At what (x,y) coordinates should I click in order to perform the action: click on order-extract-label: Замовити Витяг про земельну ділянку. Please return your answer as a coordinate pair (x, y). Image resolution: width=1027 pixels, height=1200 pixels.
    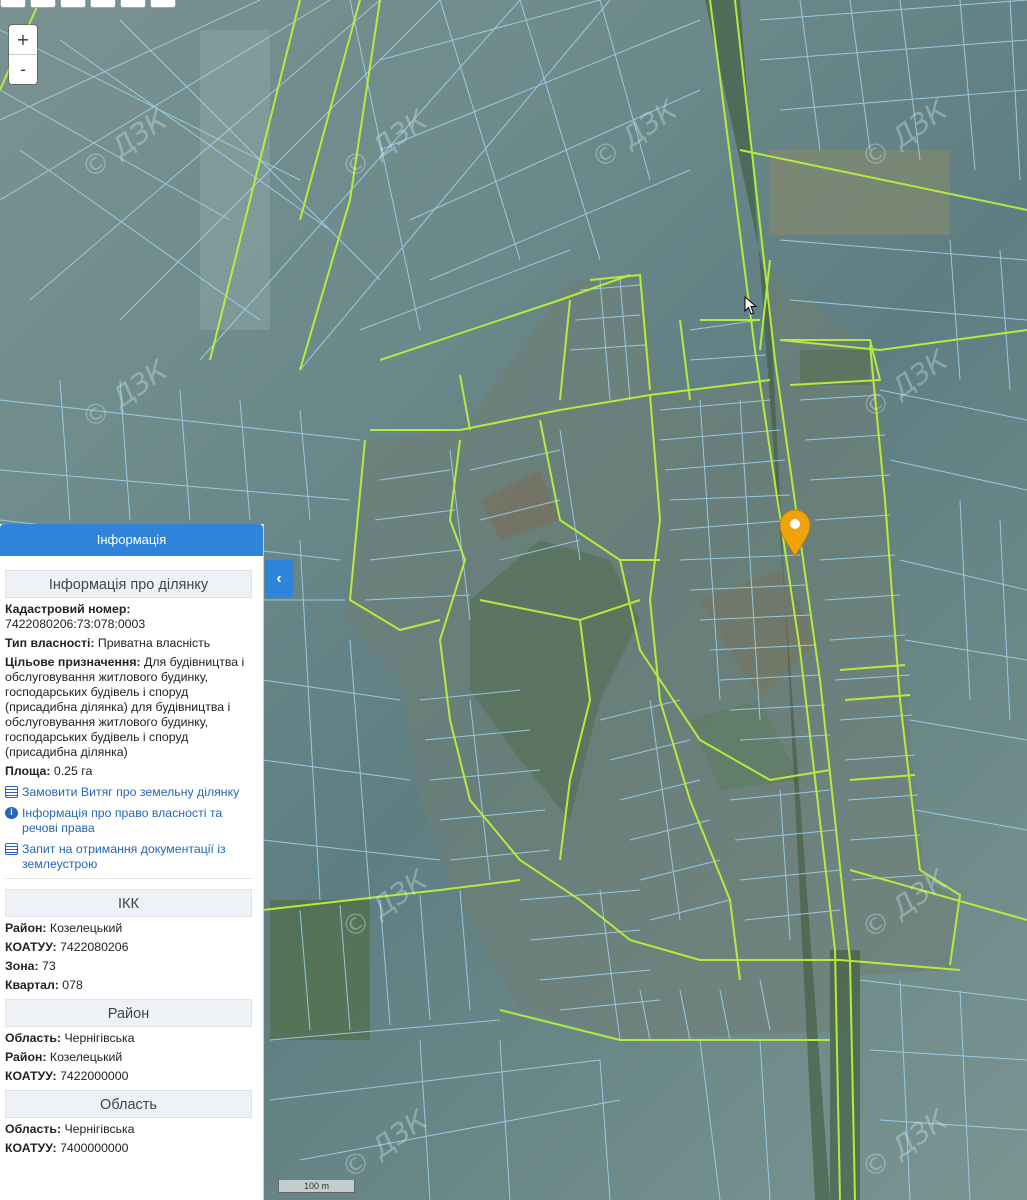
    Looking at the image, I should click on (131, 792).